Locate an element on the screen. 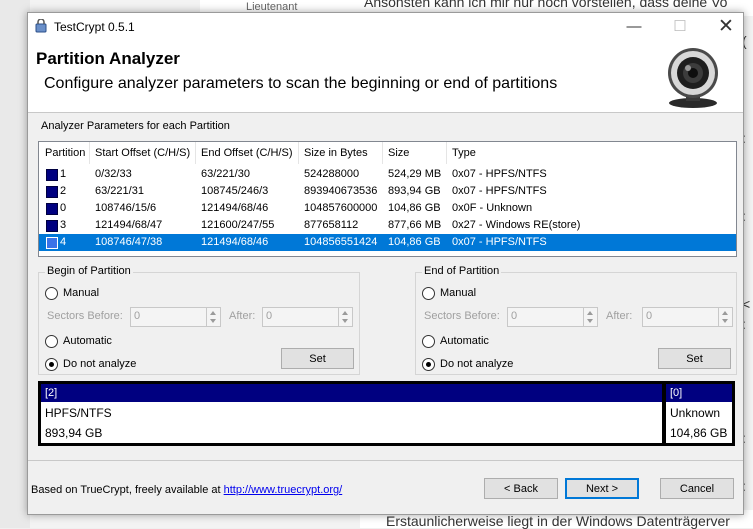 Image resolution: width=753 pixels, height=529 pixels. next-button: Next > is located at coordinates (602, 488).